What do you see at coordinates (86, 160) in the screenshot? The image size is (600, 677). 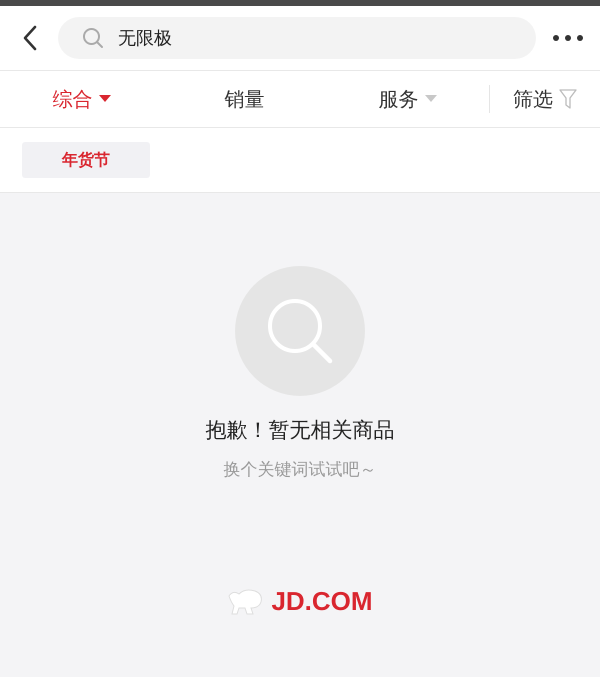 I see `promo-tag: 年货节` at bounding box center [86, 160].